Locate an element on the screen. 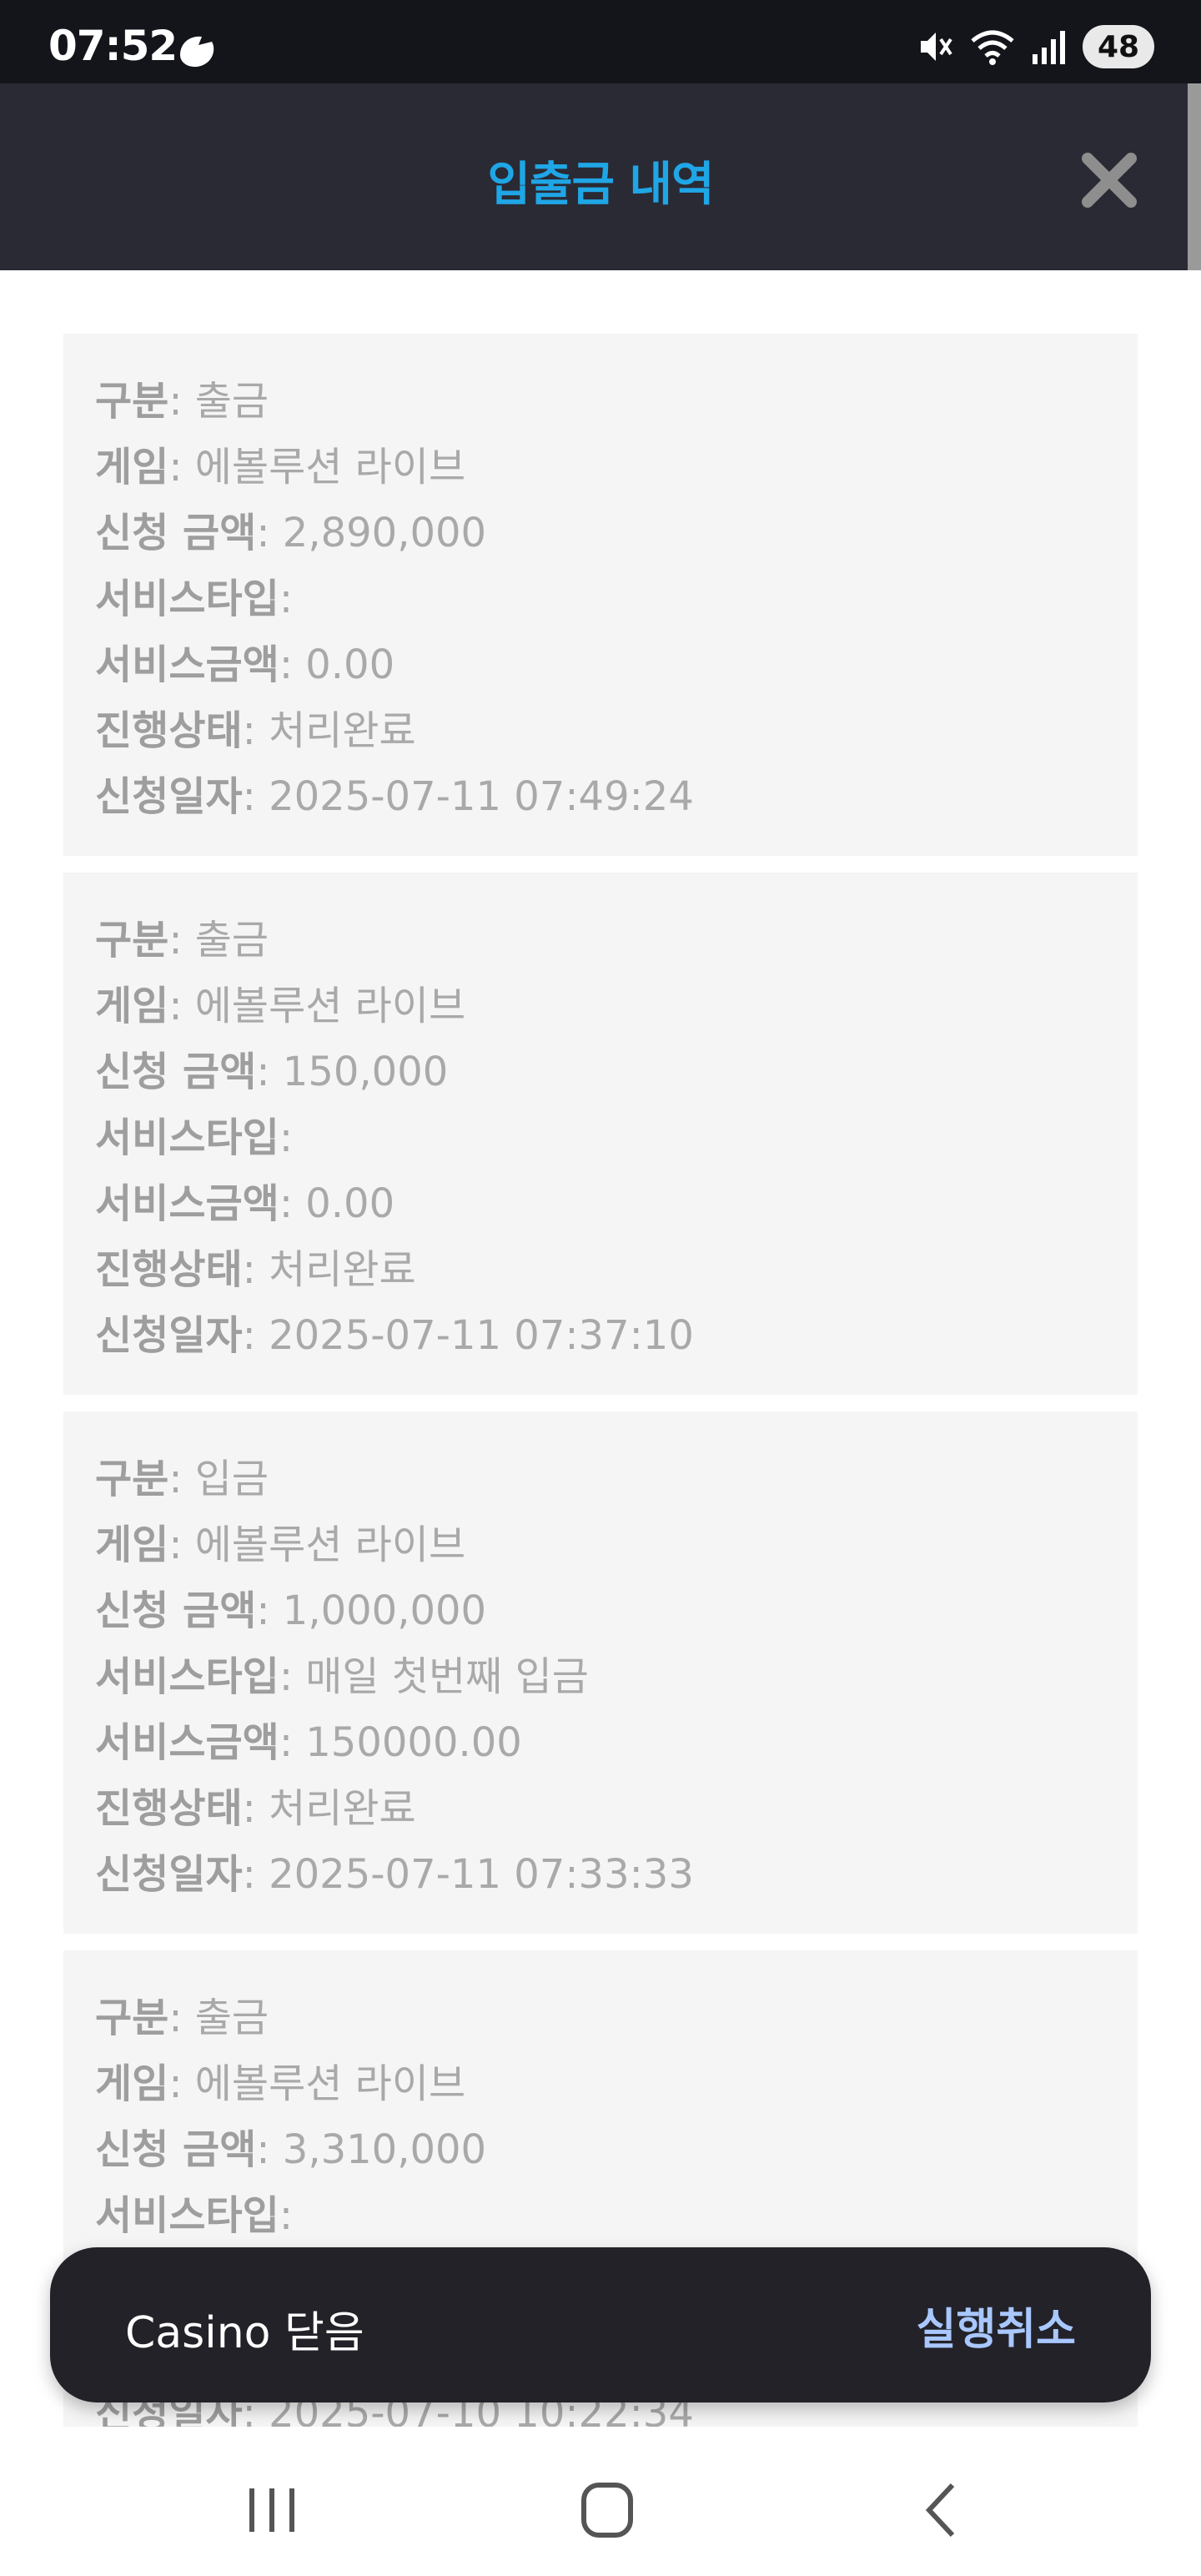  row-date: 신청일자: 2025-07-11 07:49:24 is located at coordinates (395, 796).